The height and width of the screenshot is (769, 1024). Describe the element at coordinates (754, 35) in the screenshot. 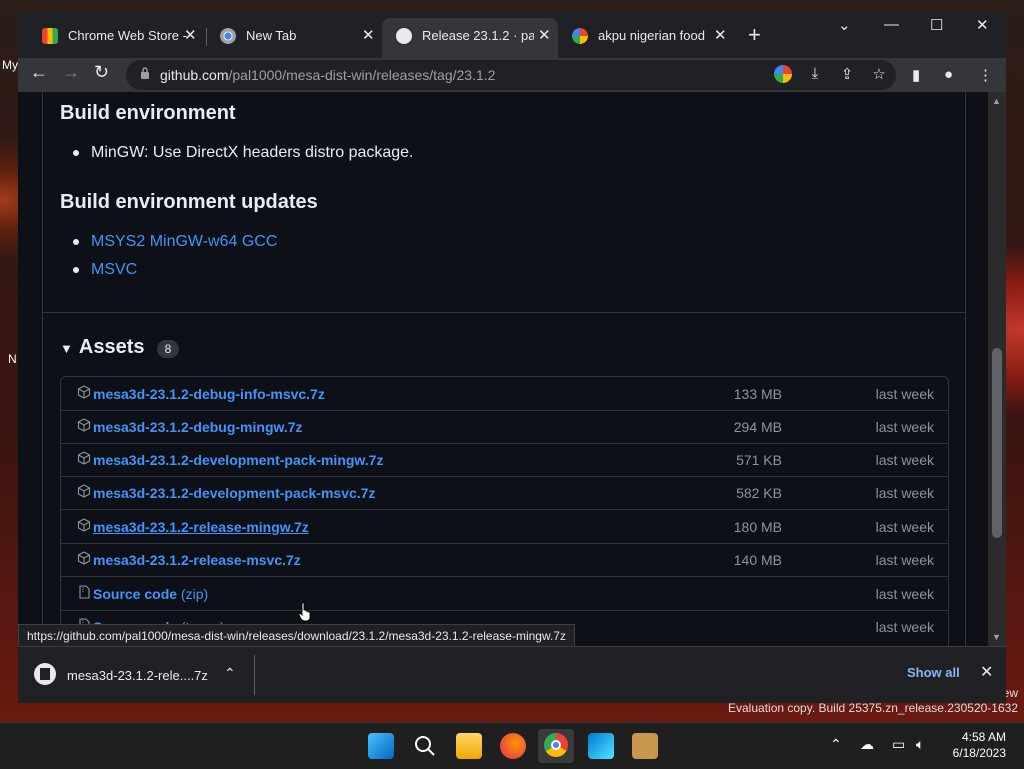

I see `new-tab-button: +` at that location.